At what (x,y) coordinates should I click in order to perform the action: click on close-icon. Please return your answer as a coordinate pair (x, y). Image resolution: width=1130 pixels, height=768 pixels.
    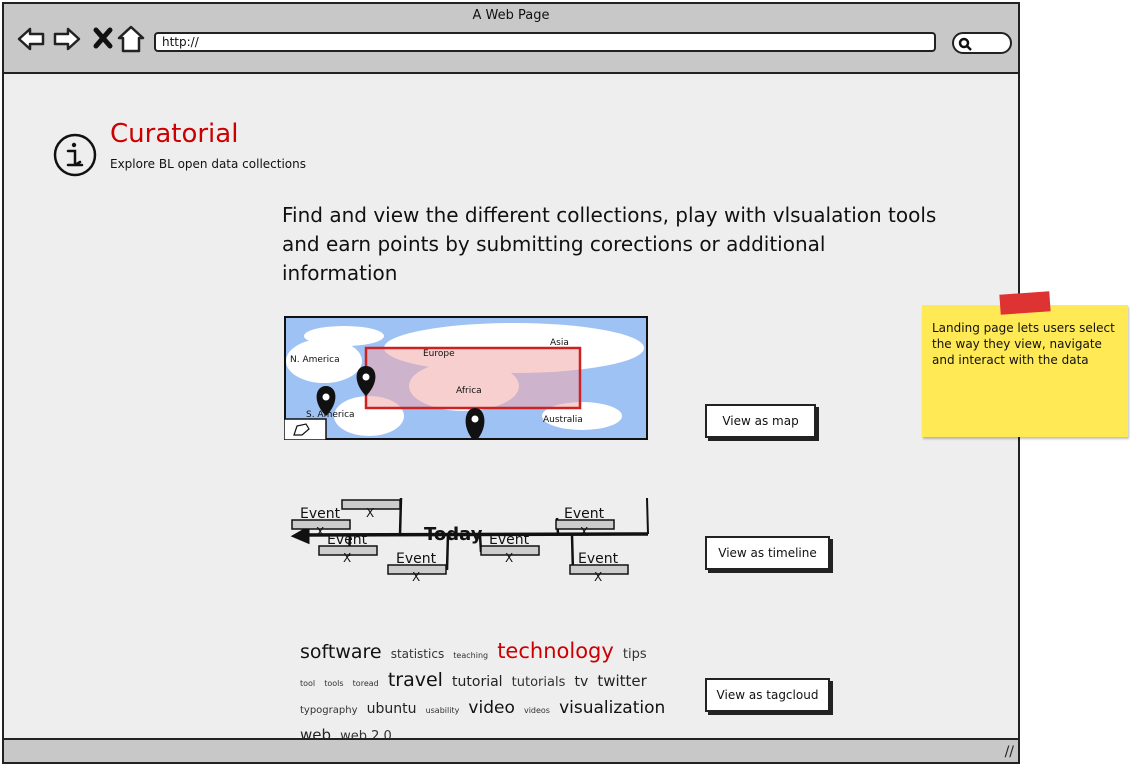
    Looking at the image, I should click on (103, 39).